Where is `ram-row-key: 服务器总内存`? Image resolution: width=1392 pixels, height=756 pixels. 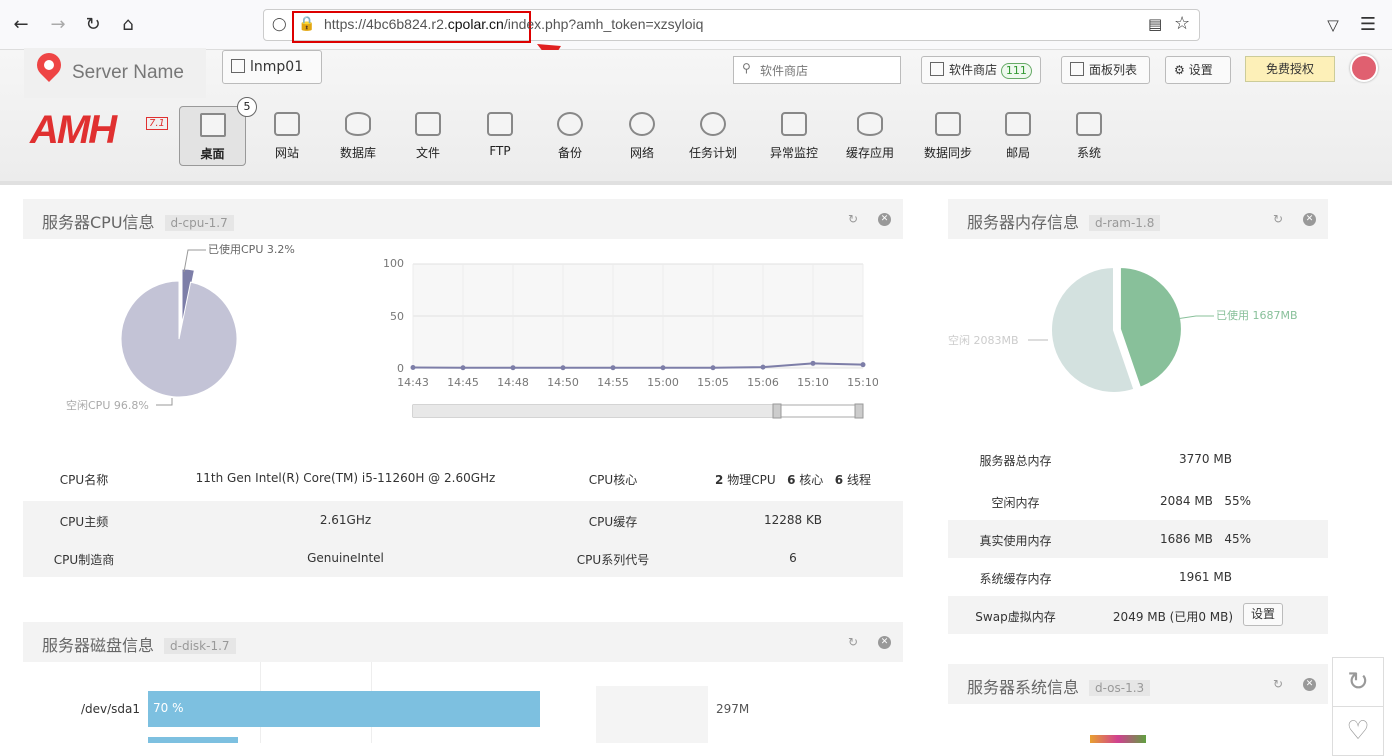
ram-row-key: 服务器总内存 is located at coordinates (1015, 461).